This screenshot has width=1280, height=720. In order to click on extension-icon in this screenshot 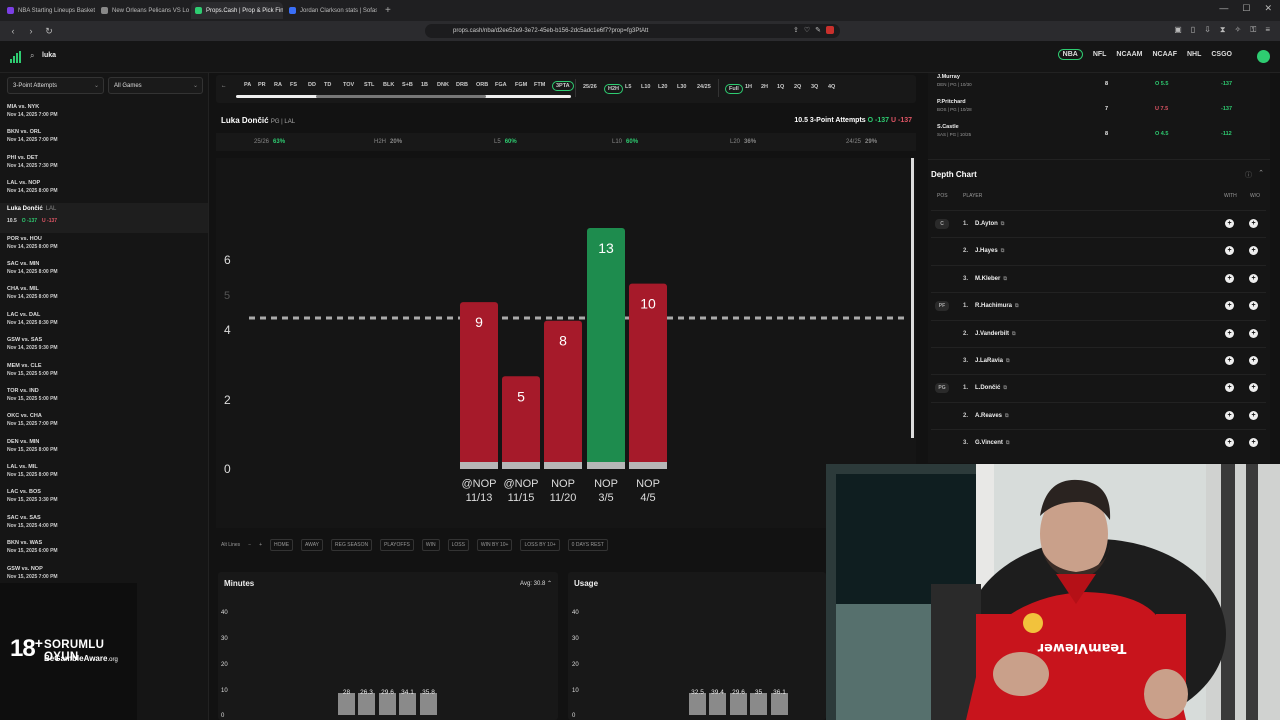, I will do `click(830, 30)`.